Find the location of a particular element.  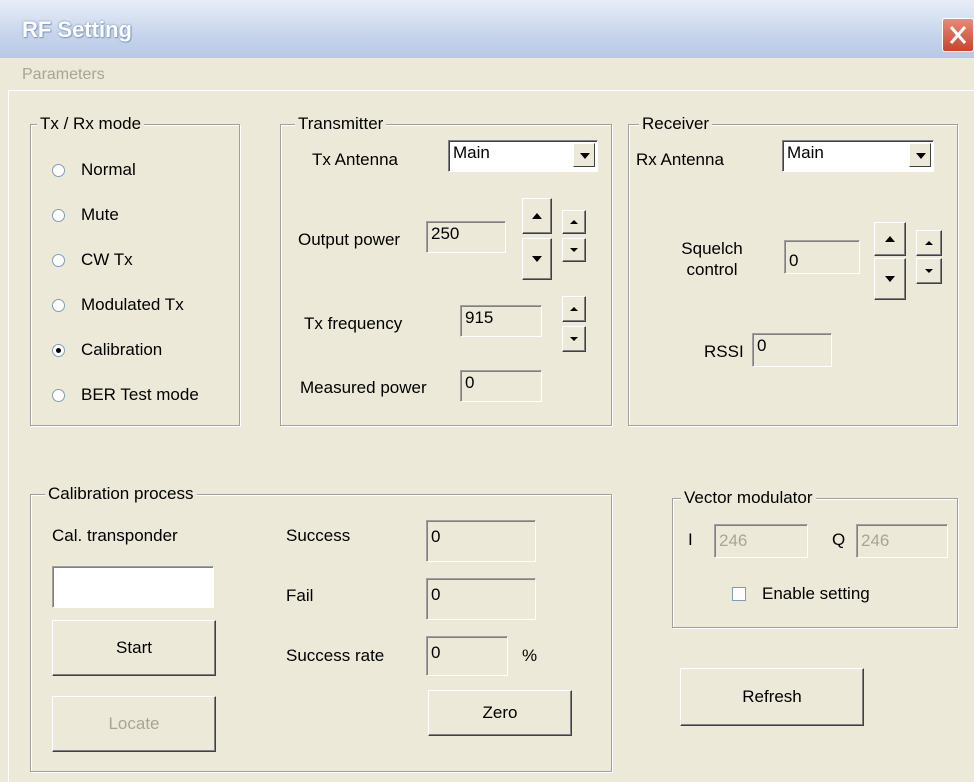

output-power-fine-down-button is located at coordinates (574, 250).